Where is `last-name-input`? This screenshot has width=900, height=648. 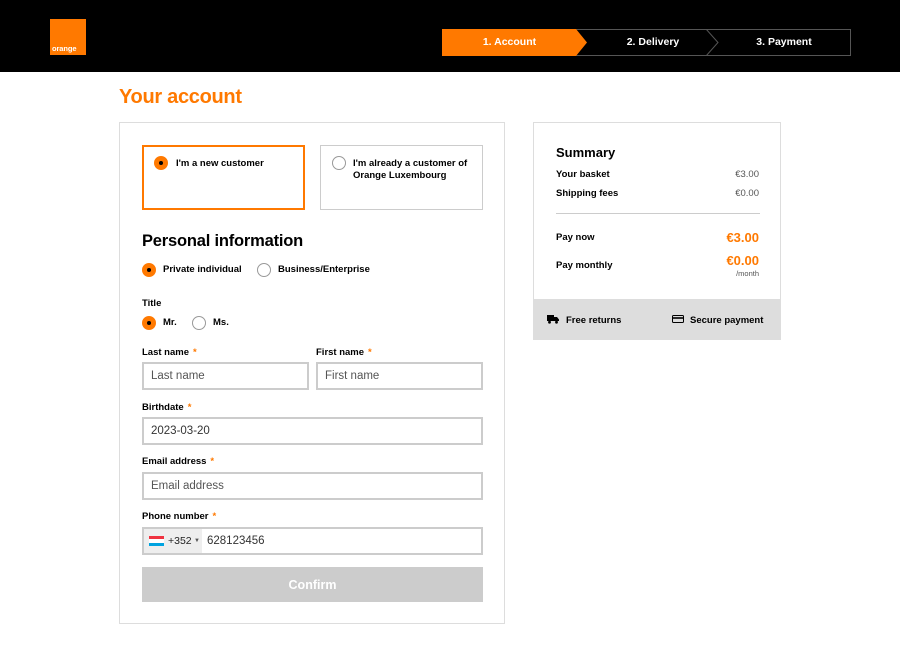 last-name-input is located at coordinates (225, 376).